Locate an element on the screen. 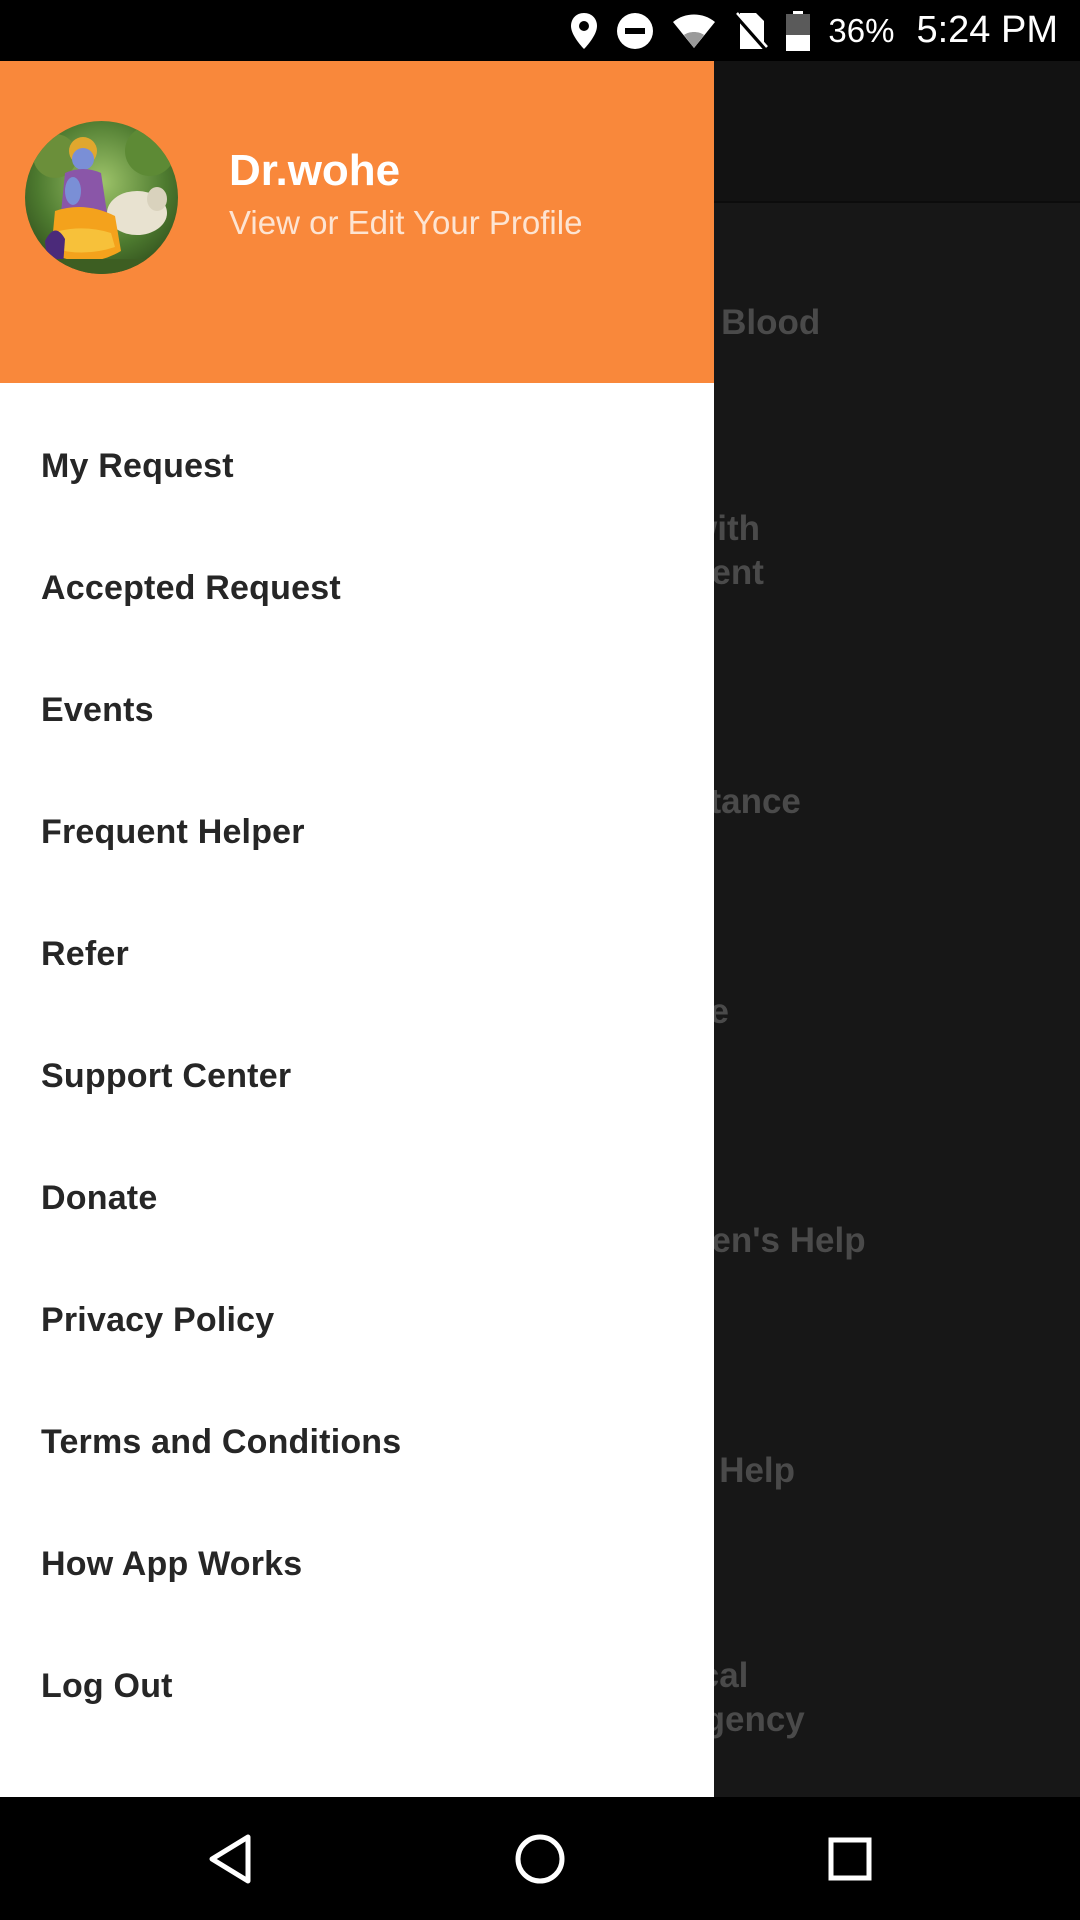  wifi-icon is located at coordinates (694, 30).